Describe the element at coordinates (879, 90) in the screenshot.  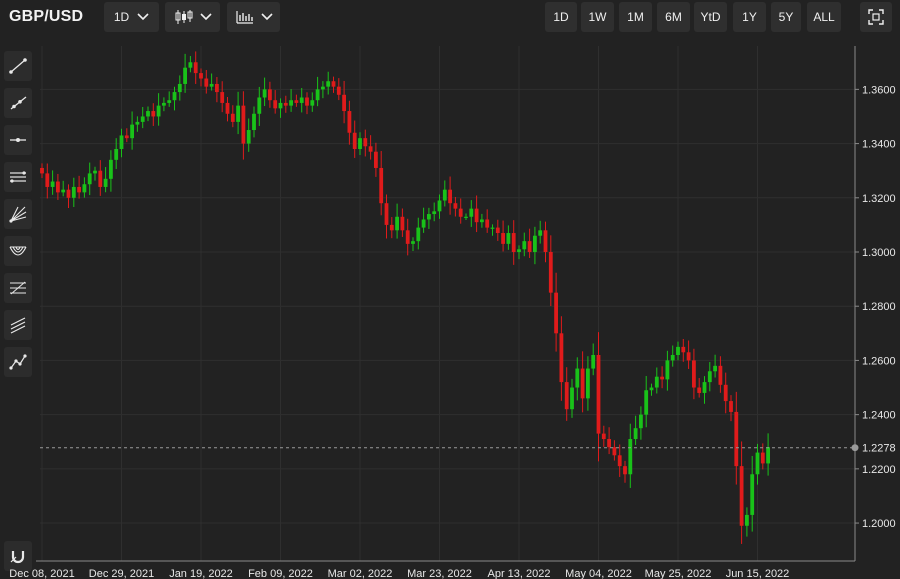
I see `price-tick-label: 1.3600` at that location.